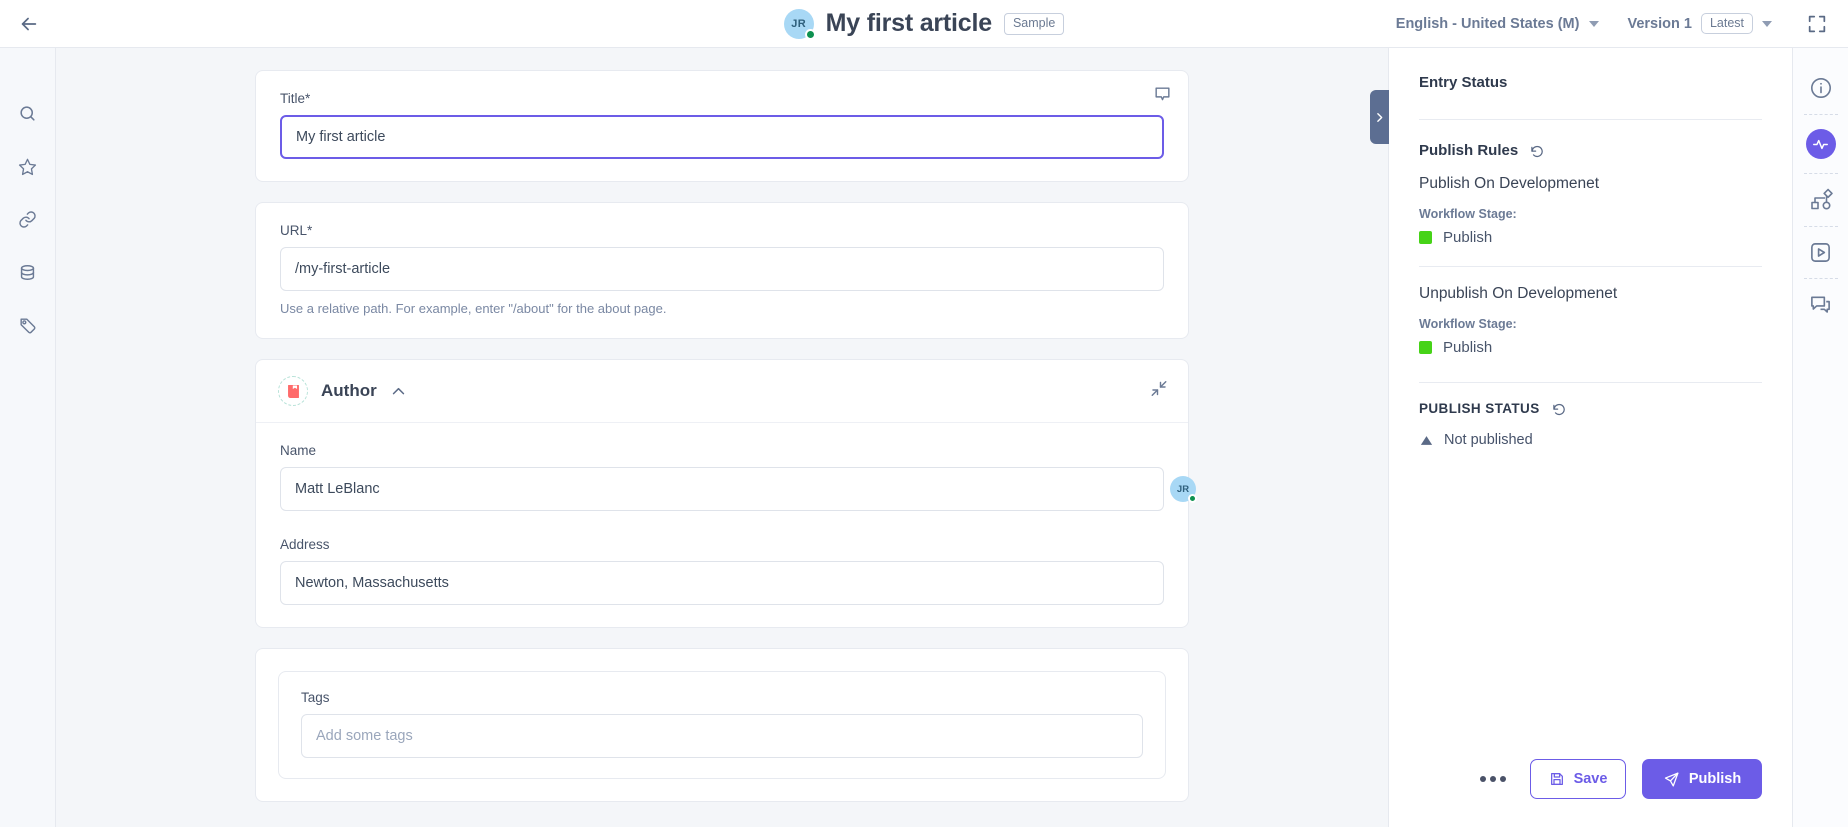 The width and height of the screenshot is (1848, 827). I want to click on triangle-icon, so click(1426, 440).